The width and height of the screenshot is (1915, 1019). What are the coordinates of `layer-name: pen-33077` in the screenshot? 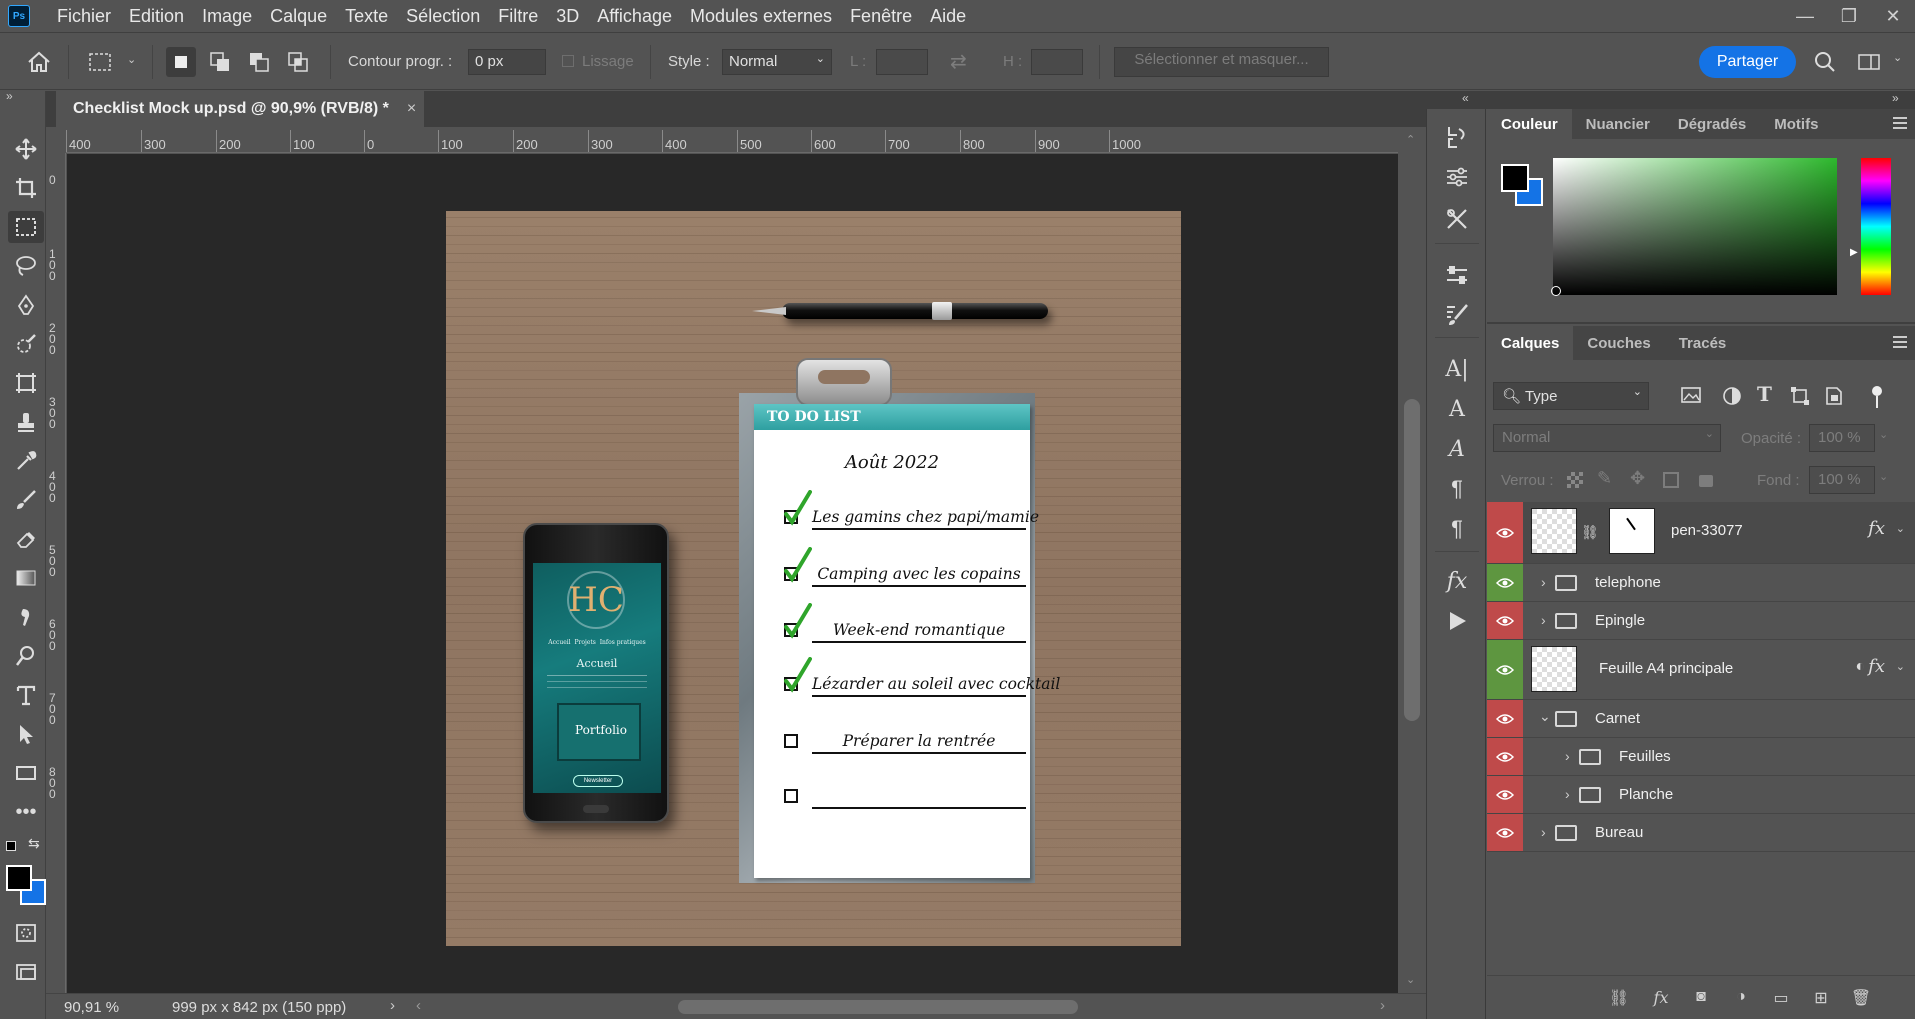 It's located at (1707, 530).